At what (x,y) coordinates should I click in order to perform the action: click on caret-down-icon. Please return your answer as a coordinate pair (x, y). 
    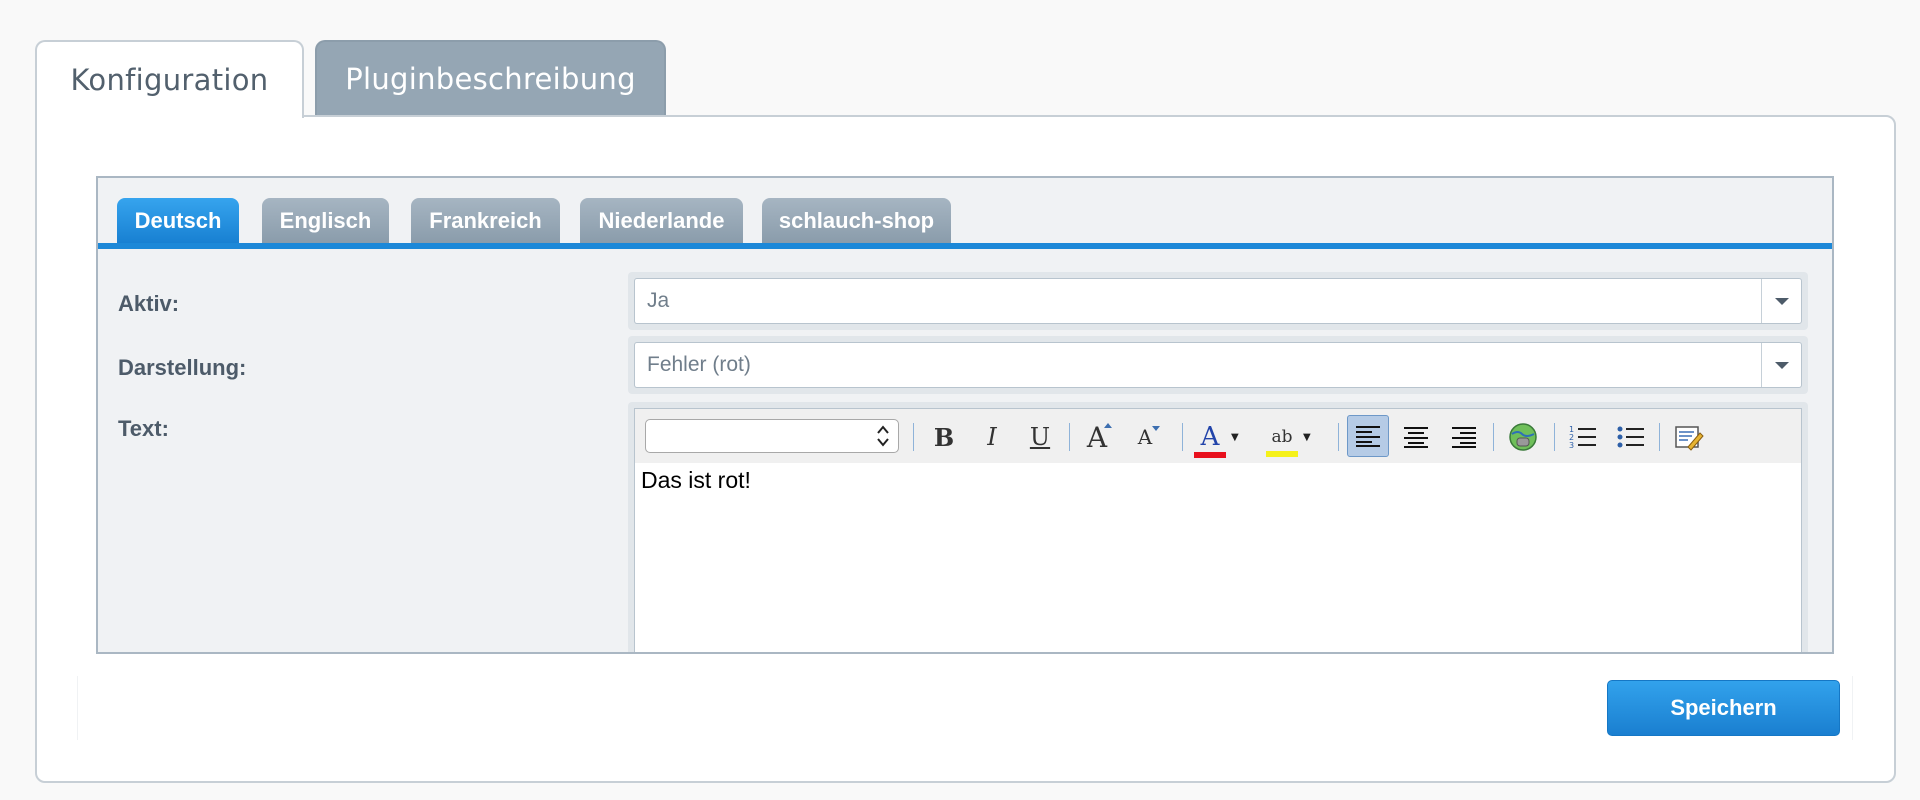
    Looking at the image, I should click on (1156, 428).